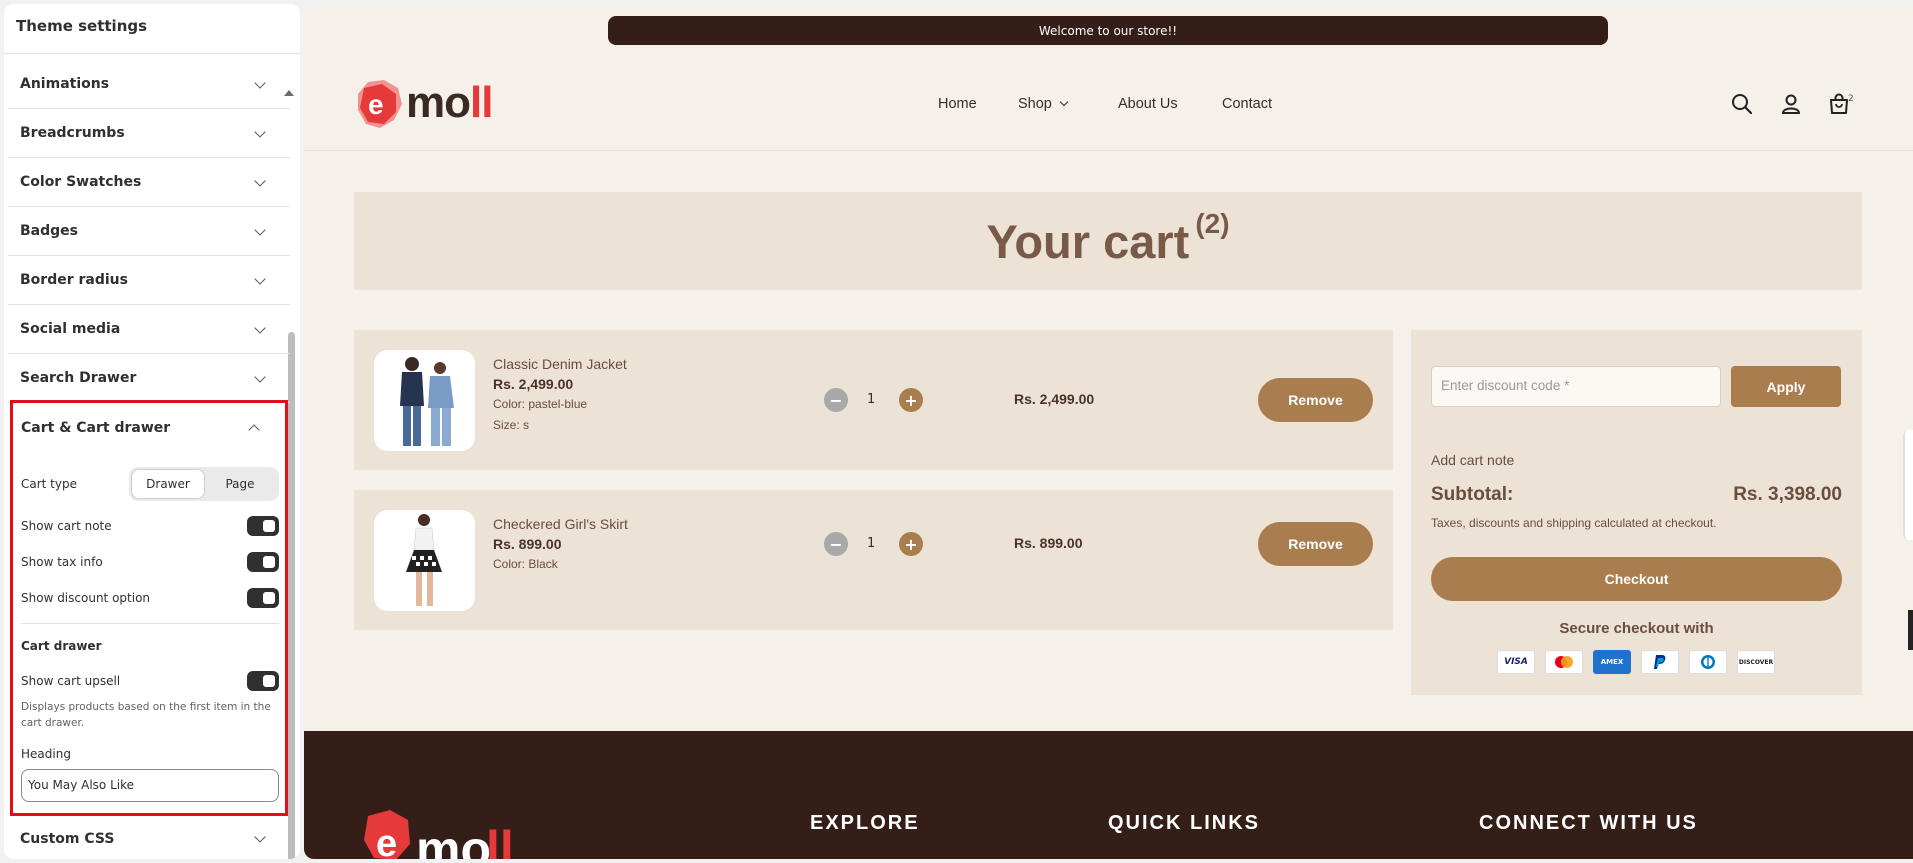 The width and height of the screenshot is (1913, 863). Describe the element at coordinates (46, 754) in the screenshot. I see `heading-field-label: Heading` at that location.